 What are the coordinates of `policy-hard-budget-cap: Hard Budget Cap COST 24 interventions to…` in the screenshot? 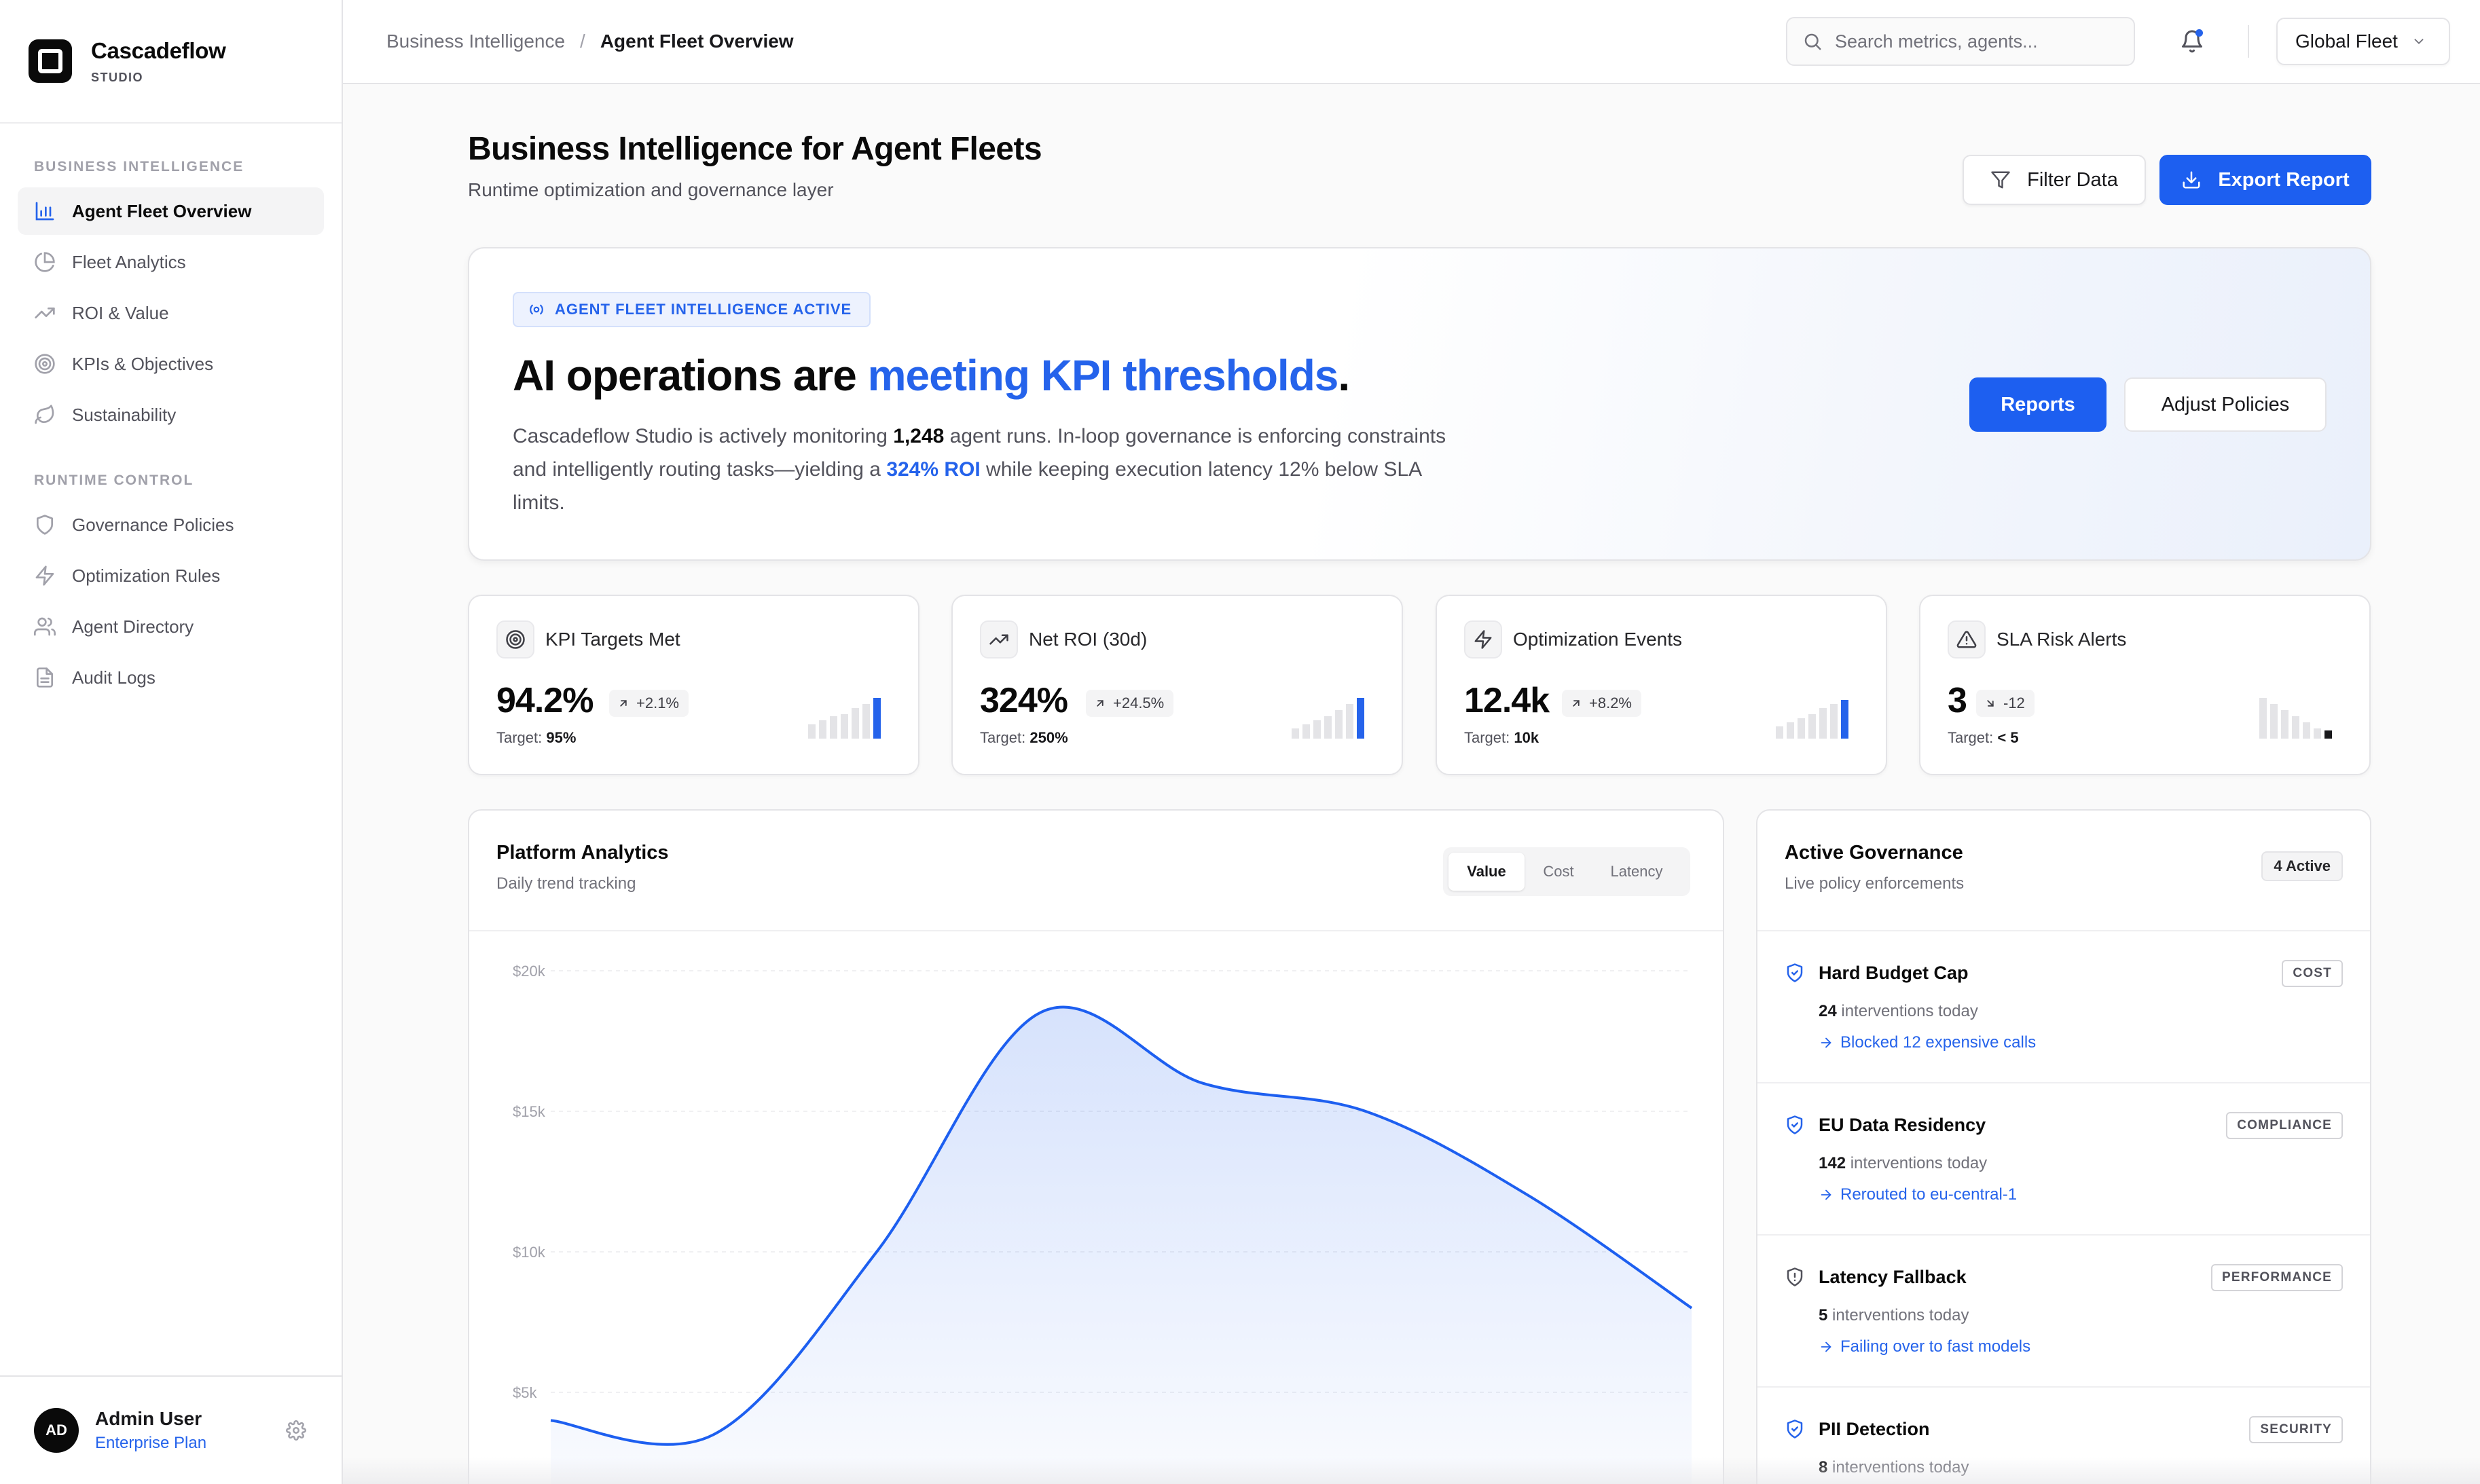 It's located at (2063, 1007).